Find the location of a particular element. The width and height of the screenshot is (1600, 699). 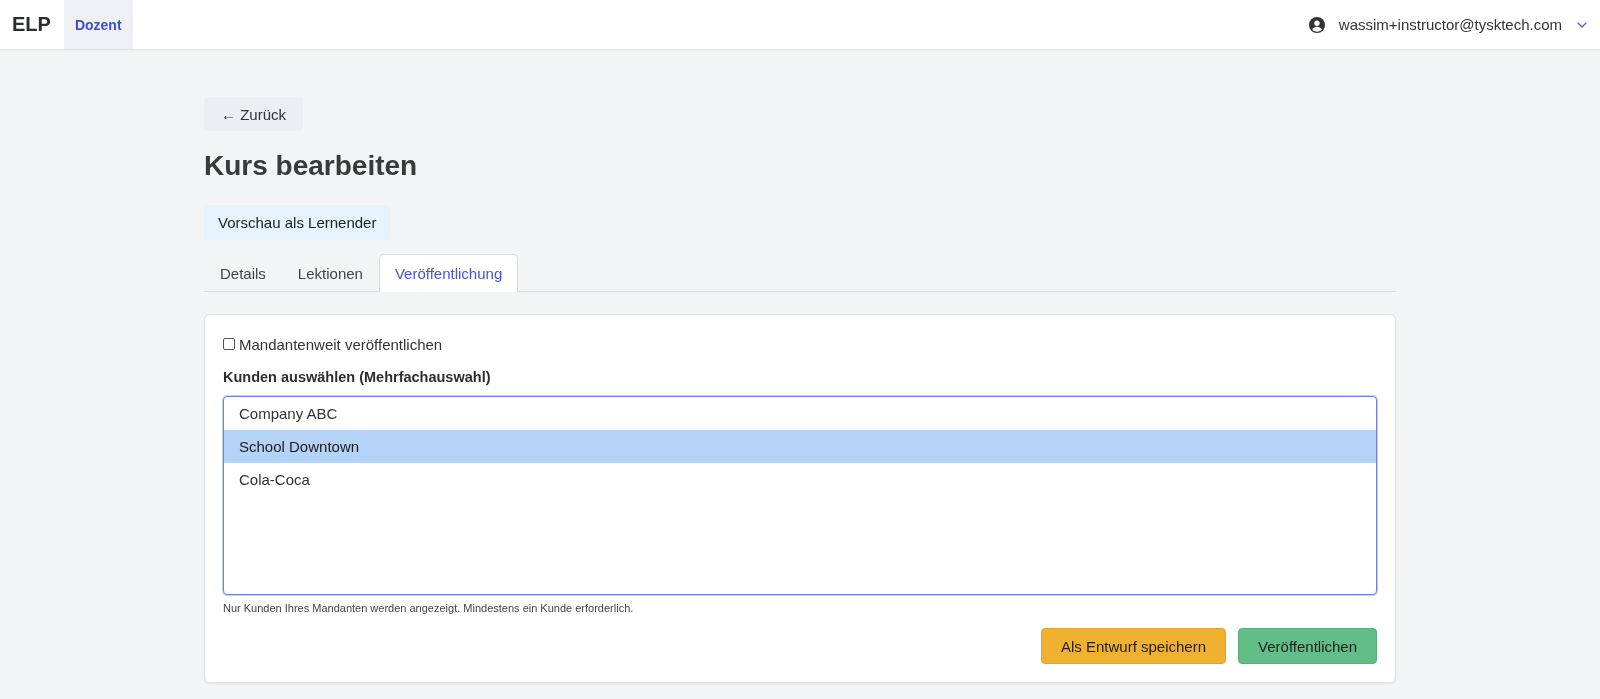

checkbox-label: Mandantenweit veröffentlichen is located at coordinates (341, 344).